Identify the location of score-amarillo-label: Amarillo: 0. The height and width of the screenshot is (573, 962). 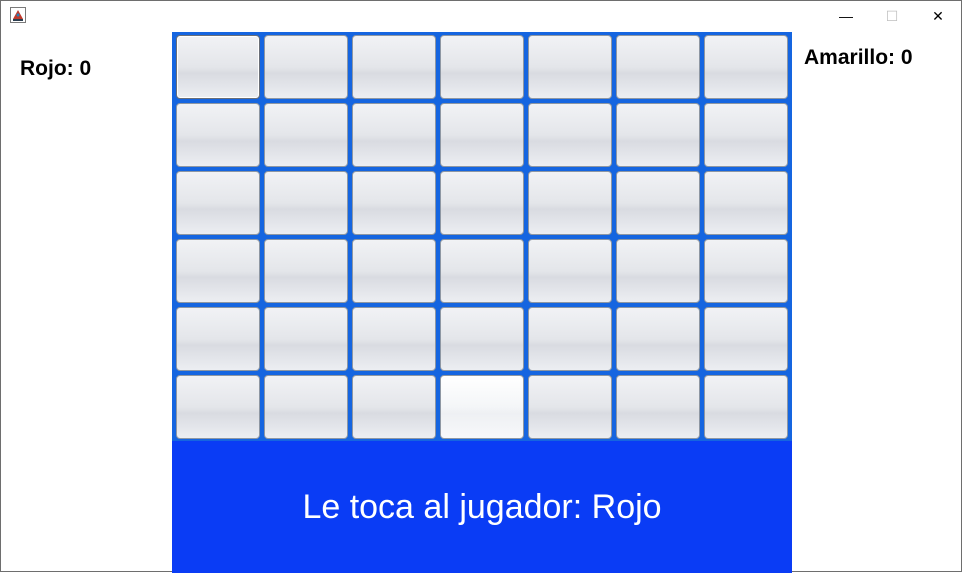
(858, 57).